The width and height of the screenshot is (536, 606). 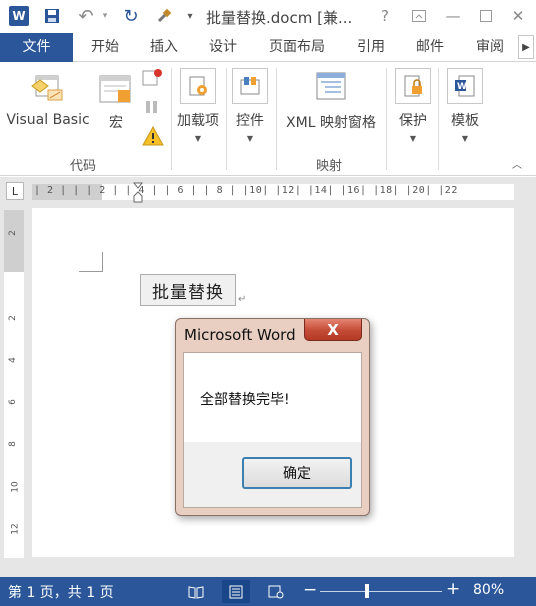 I want to click on dialog-close-button: X, so click(x=333, y=330).